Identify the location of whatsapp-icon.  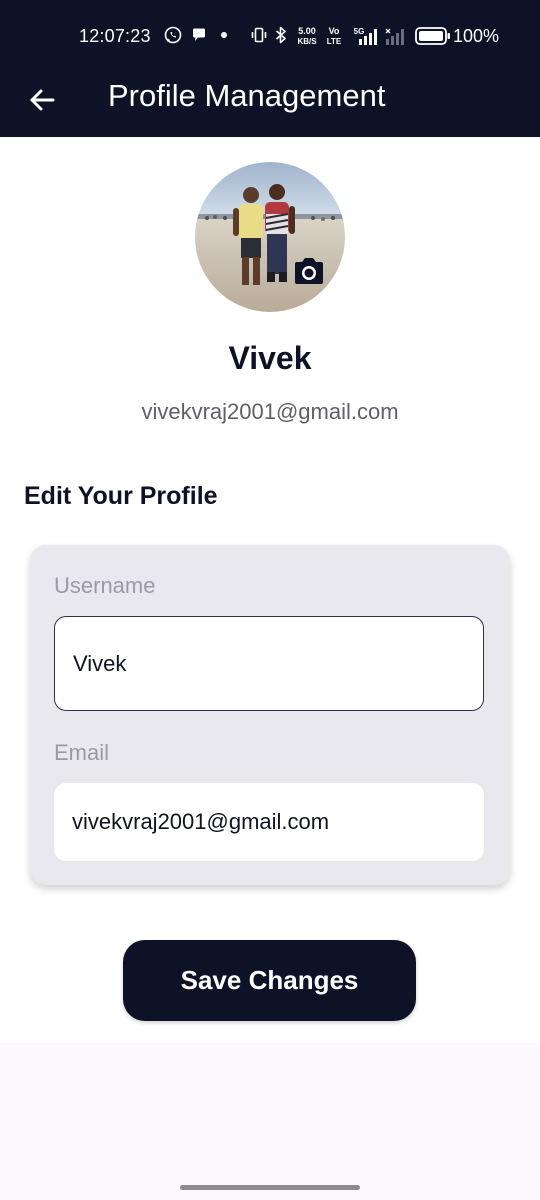
(173, 35).